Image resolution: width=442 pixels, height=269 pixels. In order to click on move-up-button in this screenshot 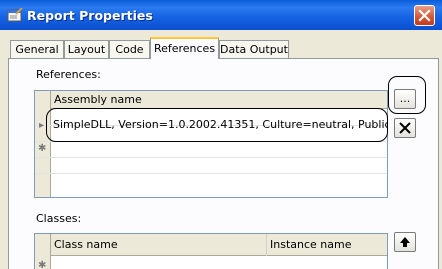, I will do `click(405, 242)`.